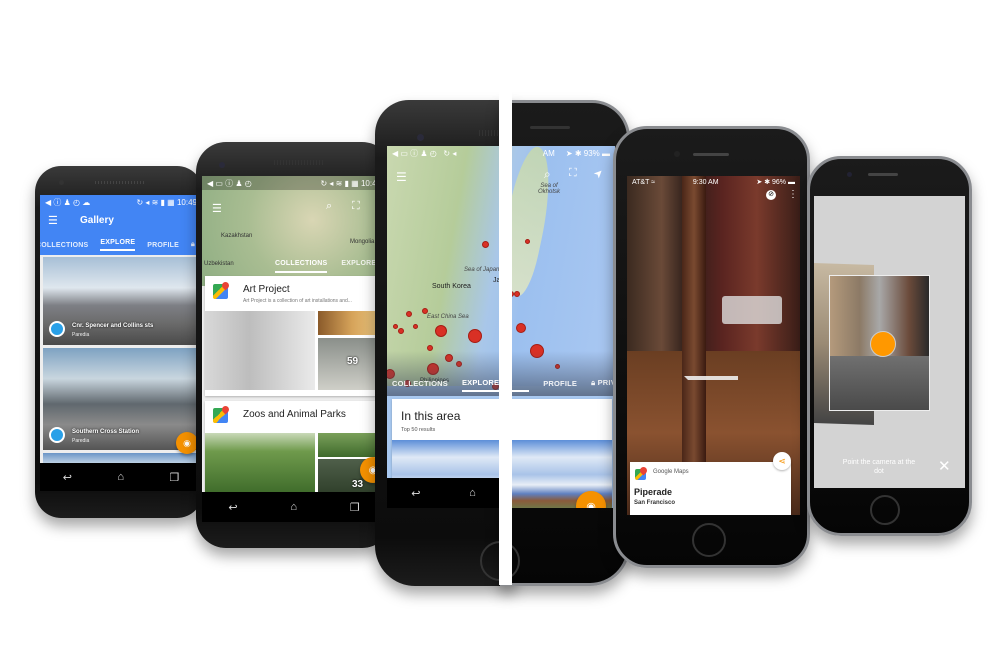 Image resolution: width=1000 pixels, height=666 pixels. What do you see at coordinates (653, 492) in the screenshot?
I see `place-title: Piperade` at bounding box center [653, 492].